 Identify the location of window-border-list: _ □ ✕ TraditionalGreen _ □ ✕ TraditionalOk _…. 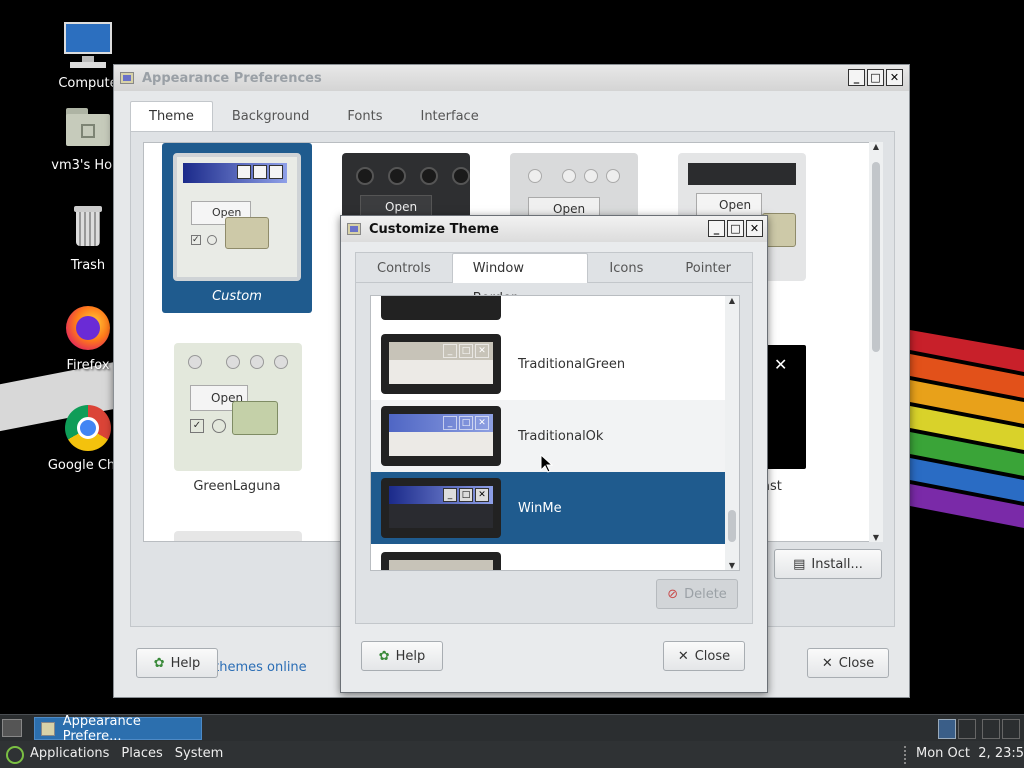
(555, 433).